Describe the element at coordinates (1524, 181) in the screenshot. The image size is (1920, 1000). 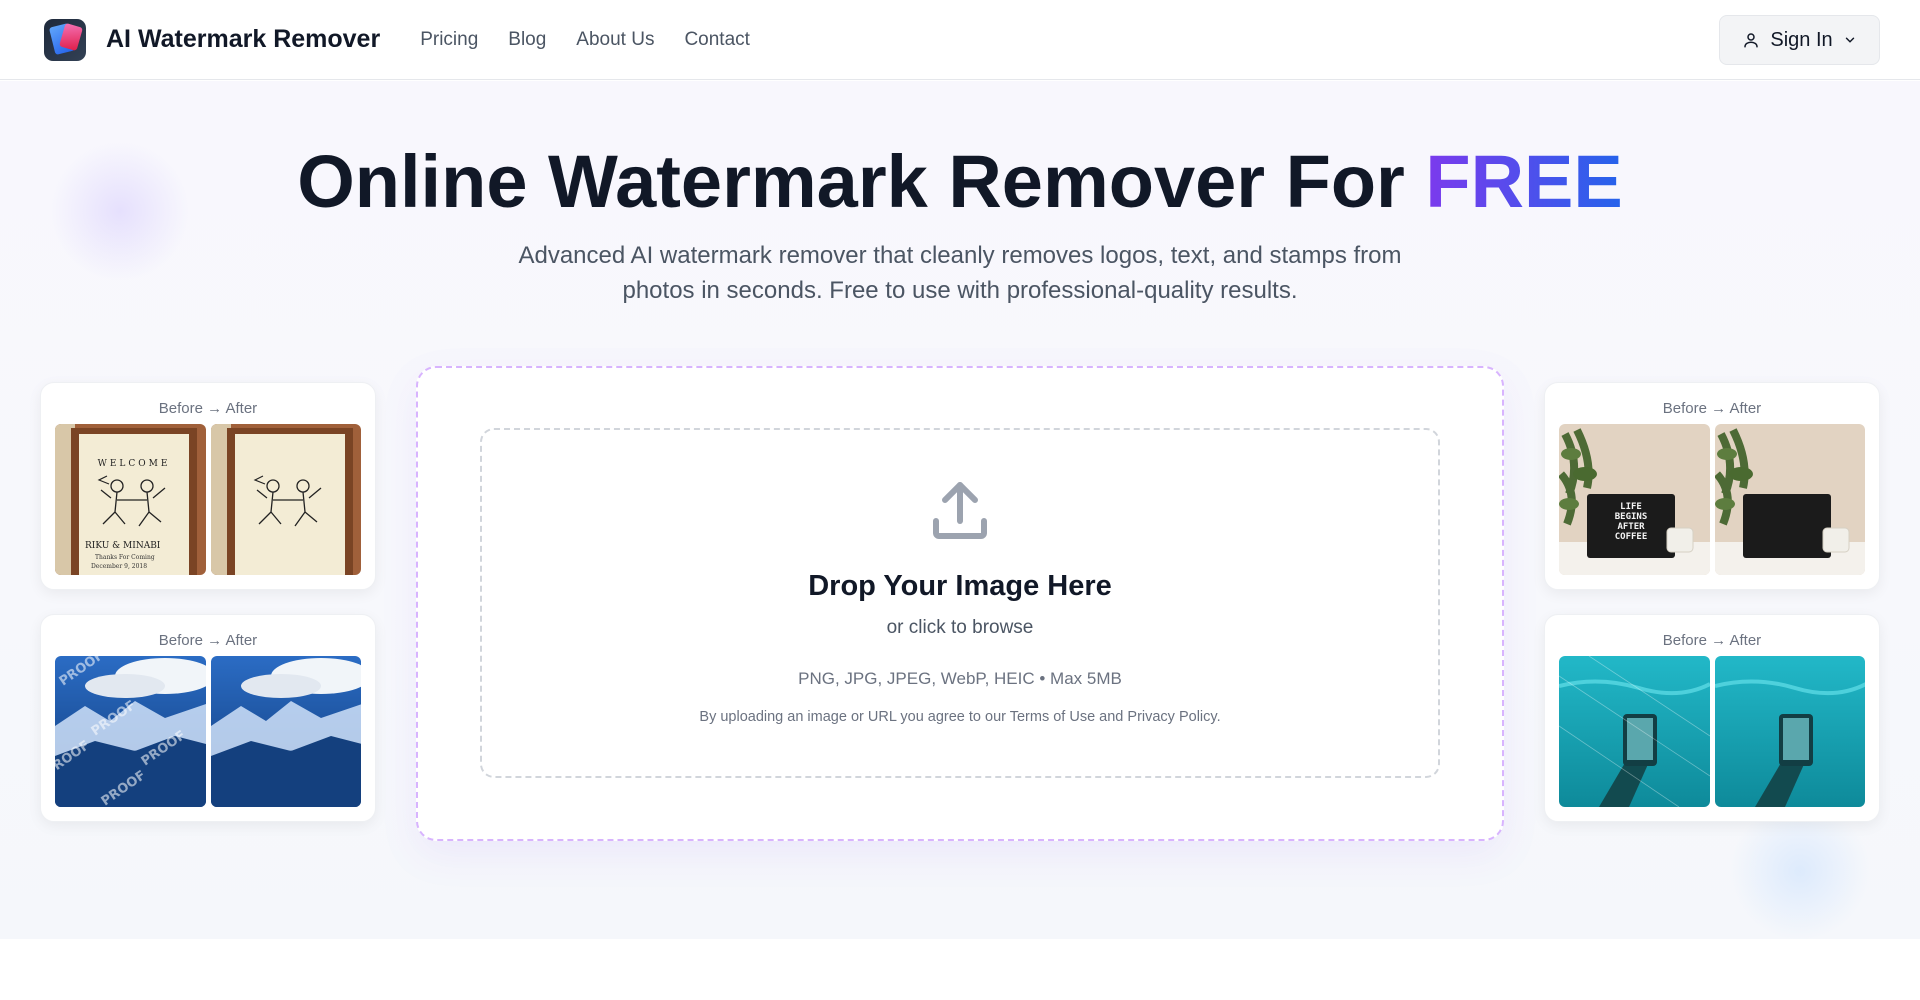
I see `title-accent: FREE` at that location.